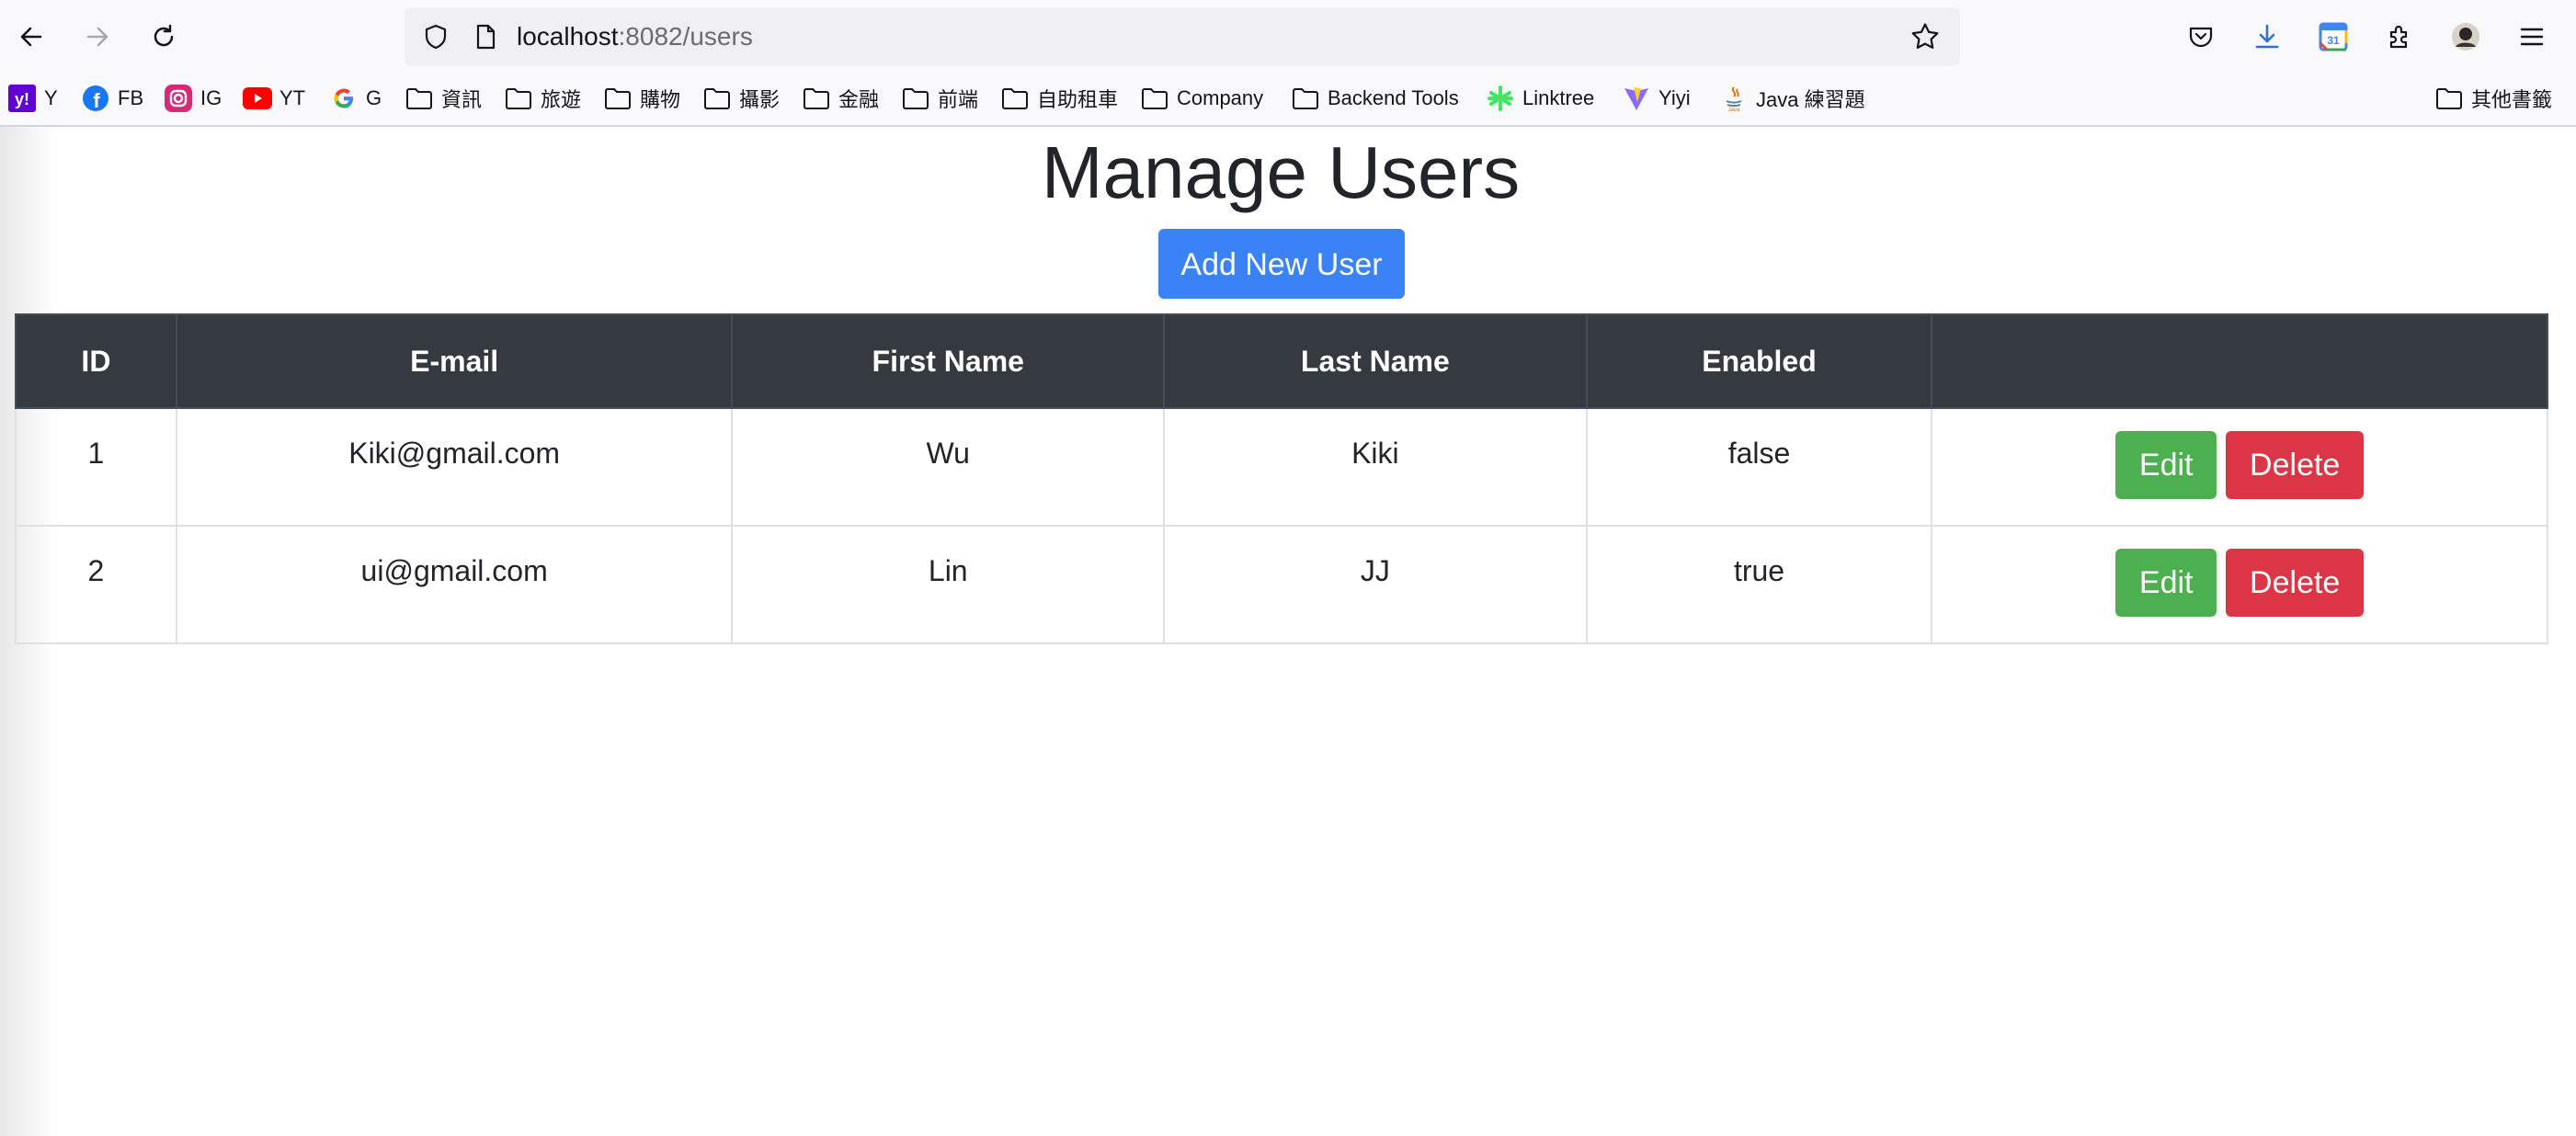 Image resolution: width=2576 pixels, height=1136 pixels. Describe the element at coordinates (1281, 264) in the screenshot. I see `add-new-user-button: Add New User` at that location.